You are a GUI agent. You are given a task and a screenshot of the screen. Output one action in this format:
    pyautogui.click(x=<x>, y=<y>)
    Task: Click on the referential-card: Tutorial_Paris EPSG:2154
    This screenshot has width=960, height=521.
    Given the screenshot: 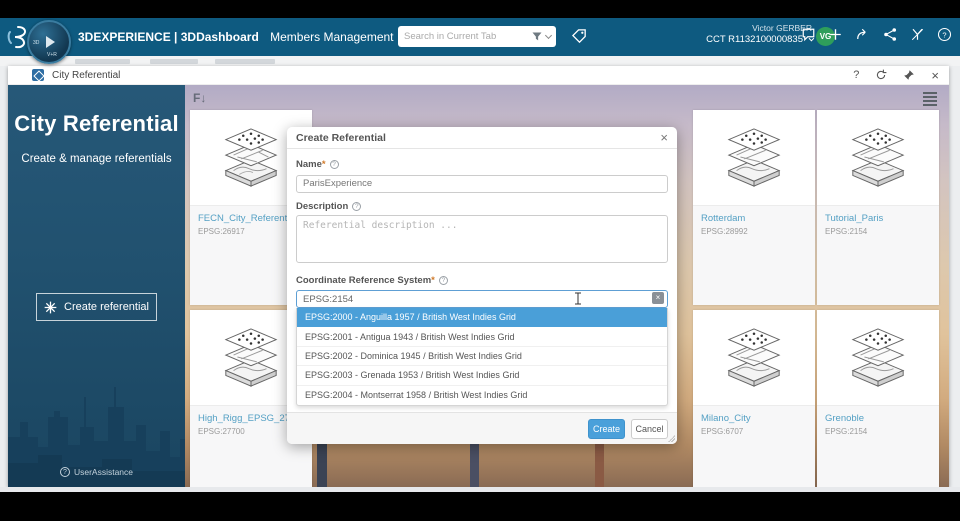 What is the action you would take?
    pyautogui.click(x=878, y=207)
    